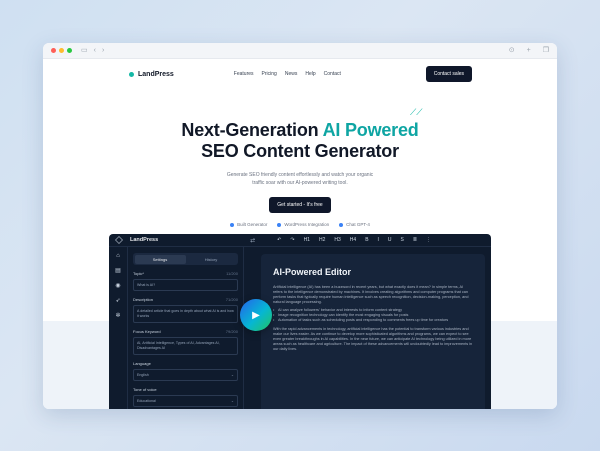 The image size is (600, 451). What do you see at coordinates (303, 224) in the screenshot?
I see `badge-wordpress: WordPress Integration` at bounding box center [303, 224].